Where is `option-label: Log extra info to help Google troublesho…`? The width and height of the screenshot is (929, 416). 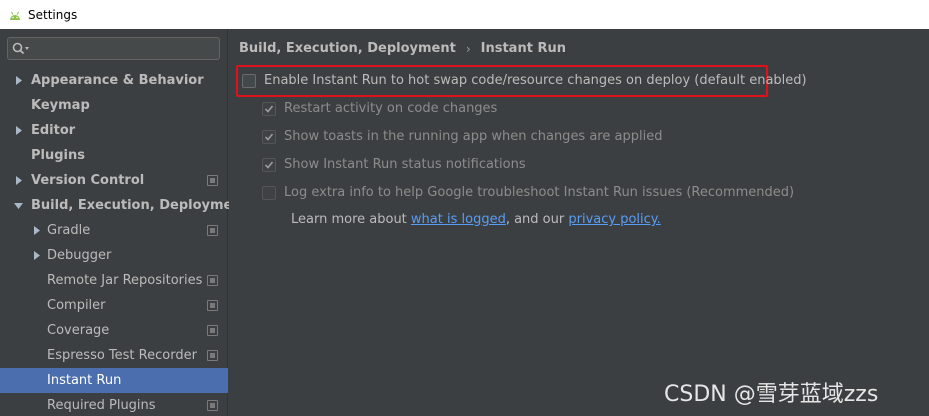
option-label: Log extra info to help Google troublesho… is located at coordinates (539, 192).